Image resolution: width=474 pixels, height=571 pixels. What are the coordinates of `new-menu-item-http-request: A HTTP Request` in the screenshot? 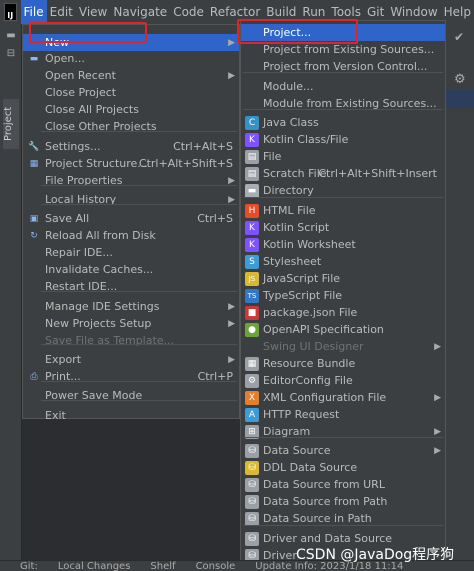 It's located at (343, 414).